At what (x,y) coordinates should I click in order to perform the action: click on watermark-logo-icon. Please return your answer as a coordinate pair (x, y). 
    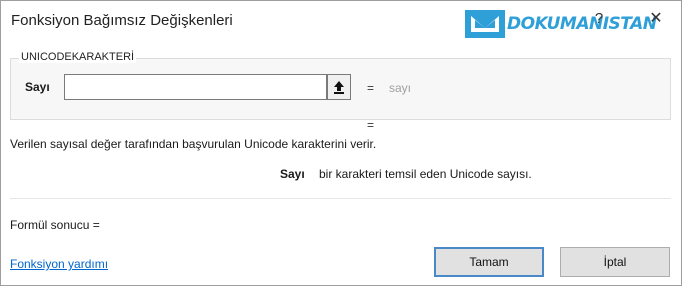
    Looking at the image, I should click on (485, 24).